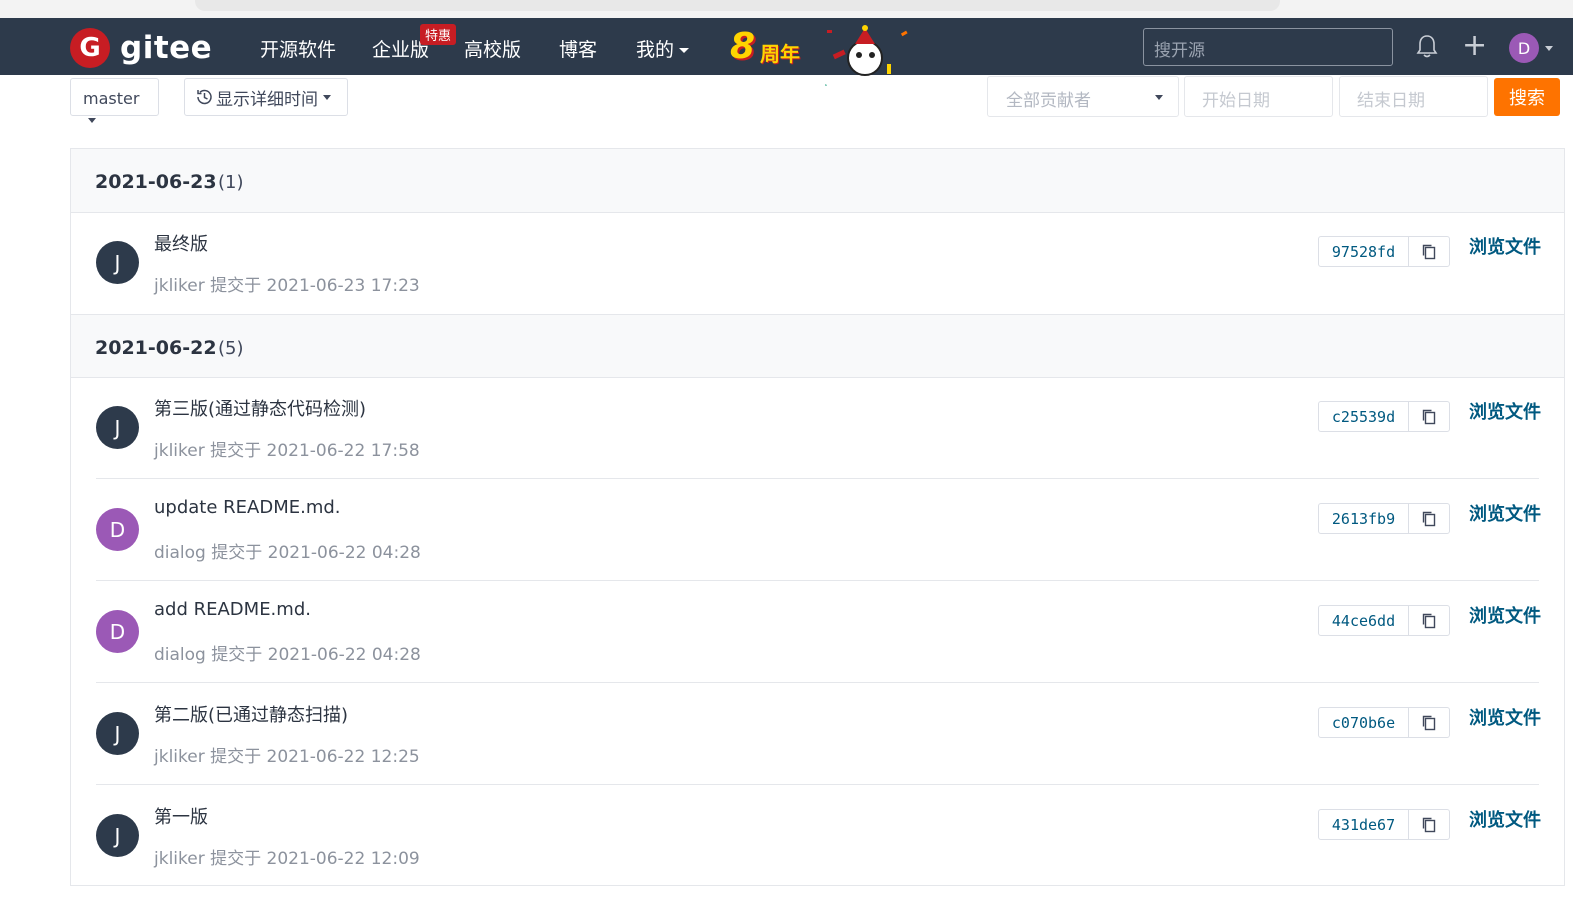 The image size is (1573, 903). What do you see at coordinates (287, 286) in the screenshot?
I see `commit-meta: jkliker 提交于 2021-06-23 17:23` at bounding box center [287, 286].